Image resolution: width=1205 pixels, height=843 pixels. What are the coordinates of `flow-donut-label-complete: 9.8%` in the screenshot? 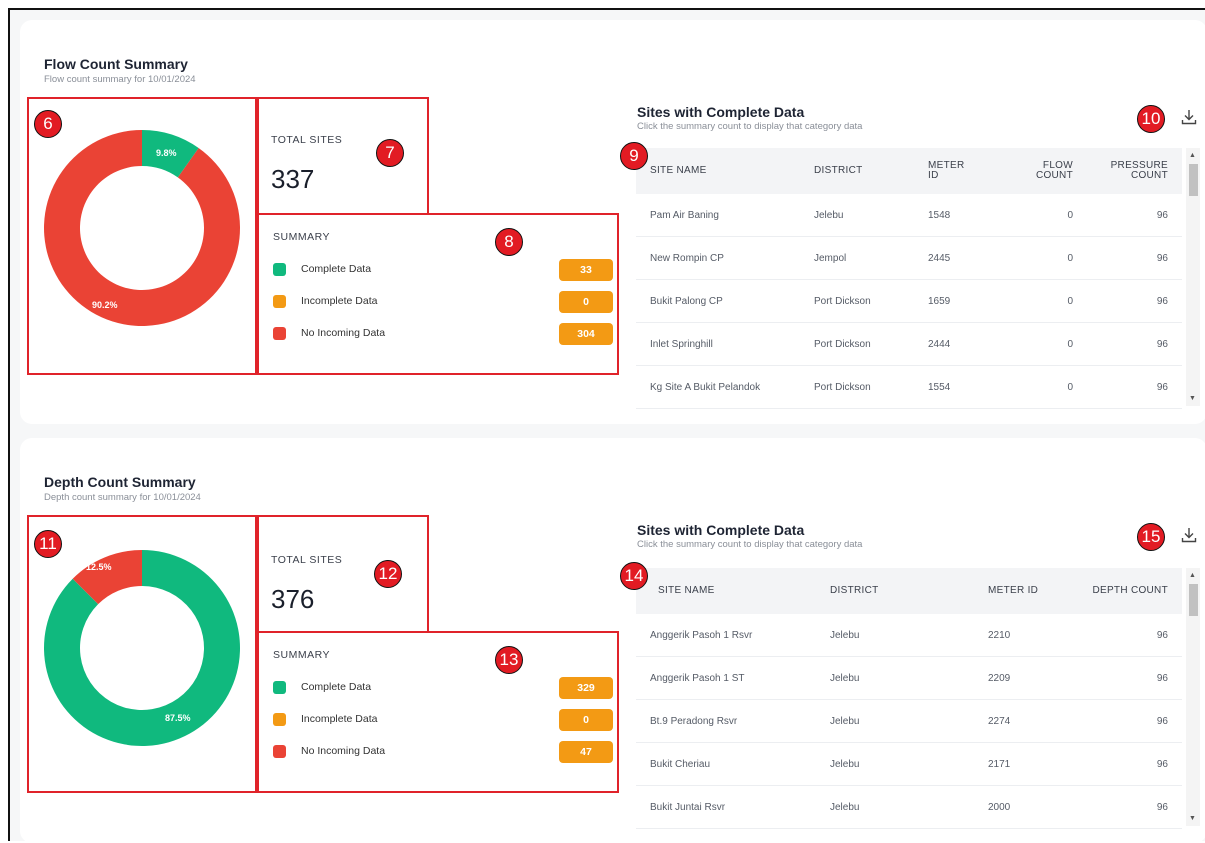 It's located at (166, 153).